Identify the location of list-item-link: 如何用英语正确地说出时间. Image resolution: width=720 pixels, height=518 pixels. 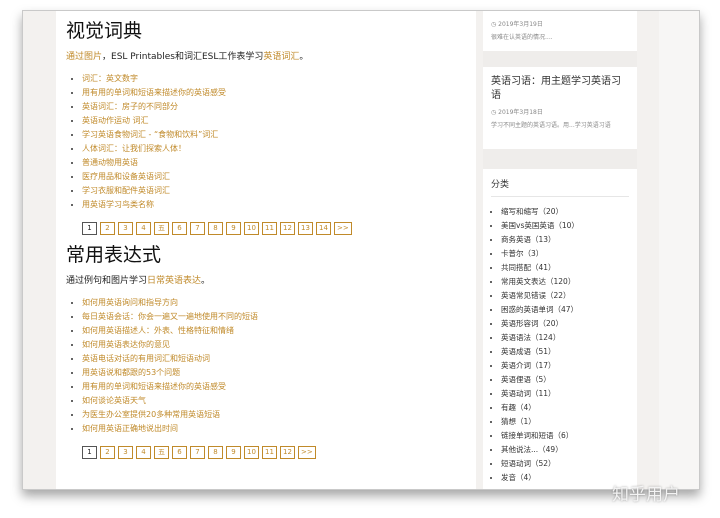
(274, 429).